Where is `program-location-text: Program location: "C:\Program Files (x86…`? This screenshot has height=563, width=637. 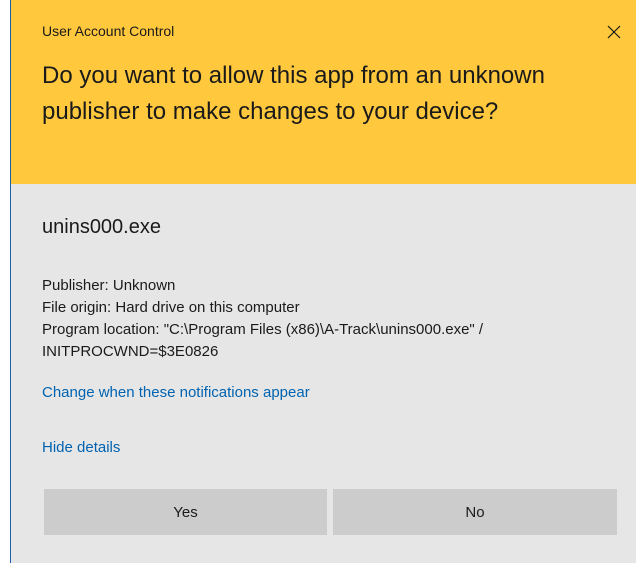 program-location-text: Program location: "C:\Program Files (x86… is located at coordinates (263, 329).